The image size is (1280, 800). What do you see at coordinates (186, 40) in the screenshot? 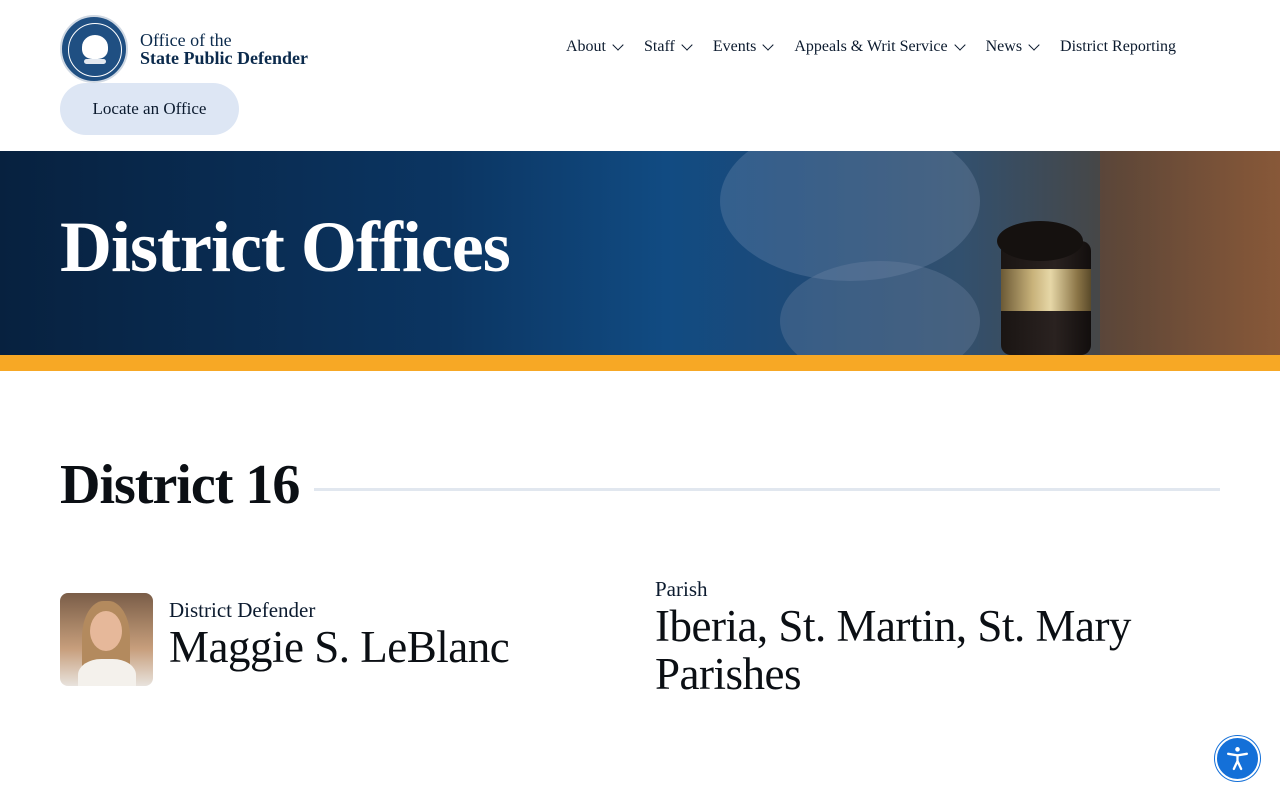
I see `logo-line1: Office of the` at bounding box center [186, 40].